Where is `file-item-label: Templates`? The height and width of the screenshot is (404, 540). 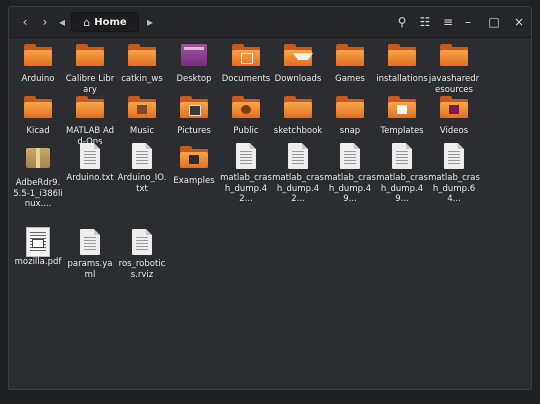
file-item-label: Templates is located at coordinates (402, 131).